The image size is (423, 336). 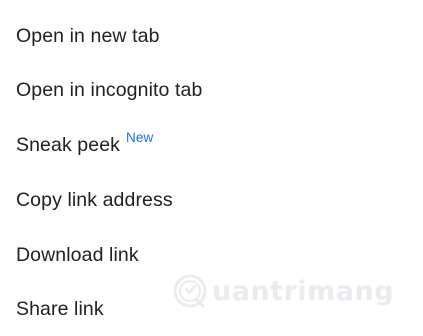 I want to click on menu-item-label: Open in incognito tab, so click(x=109, y=89).